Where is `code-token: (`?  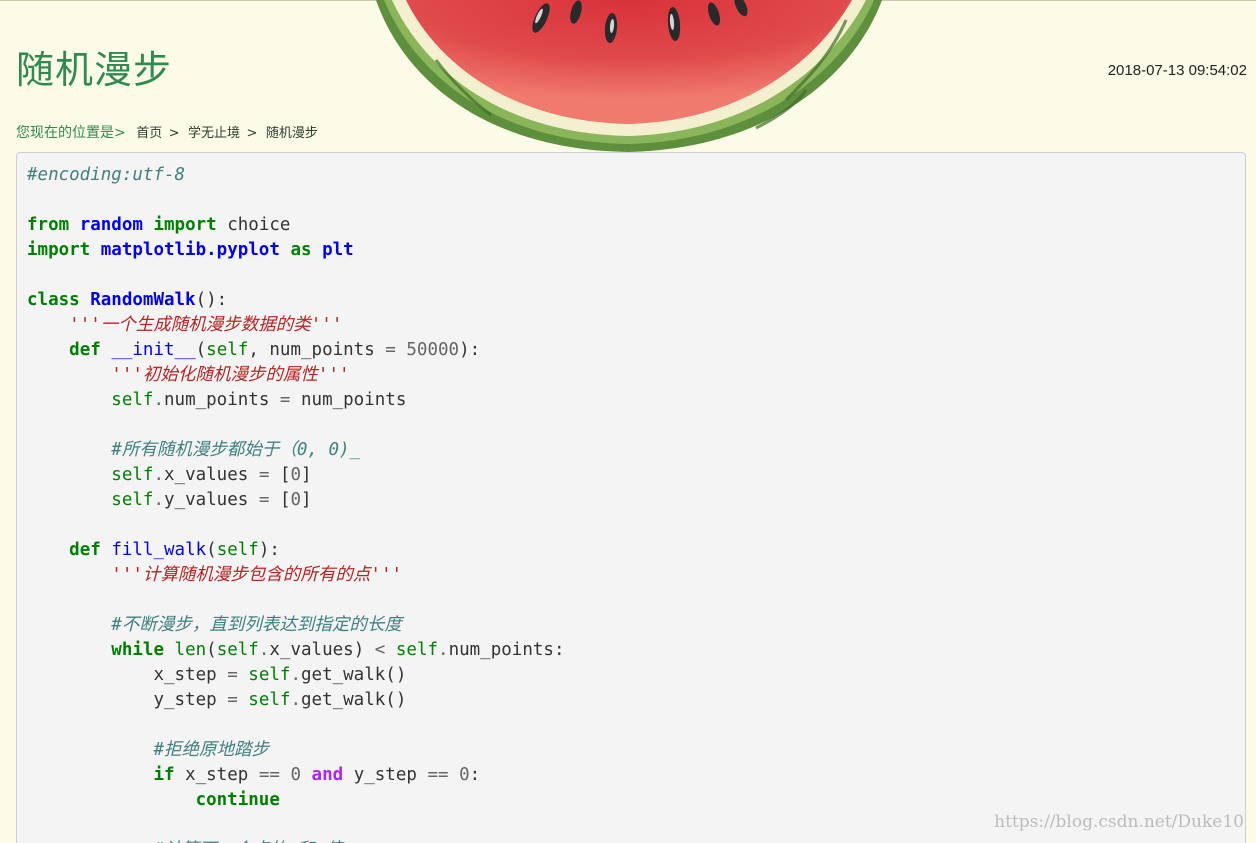 code-token: ( is located at coordinates (211, 550).